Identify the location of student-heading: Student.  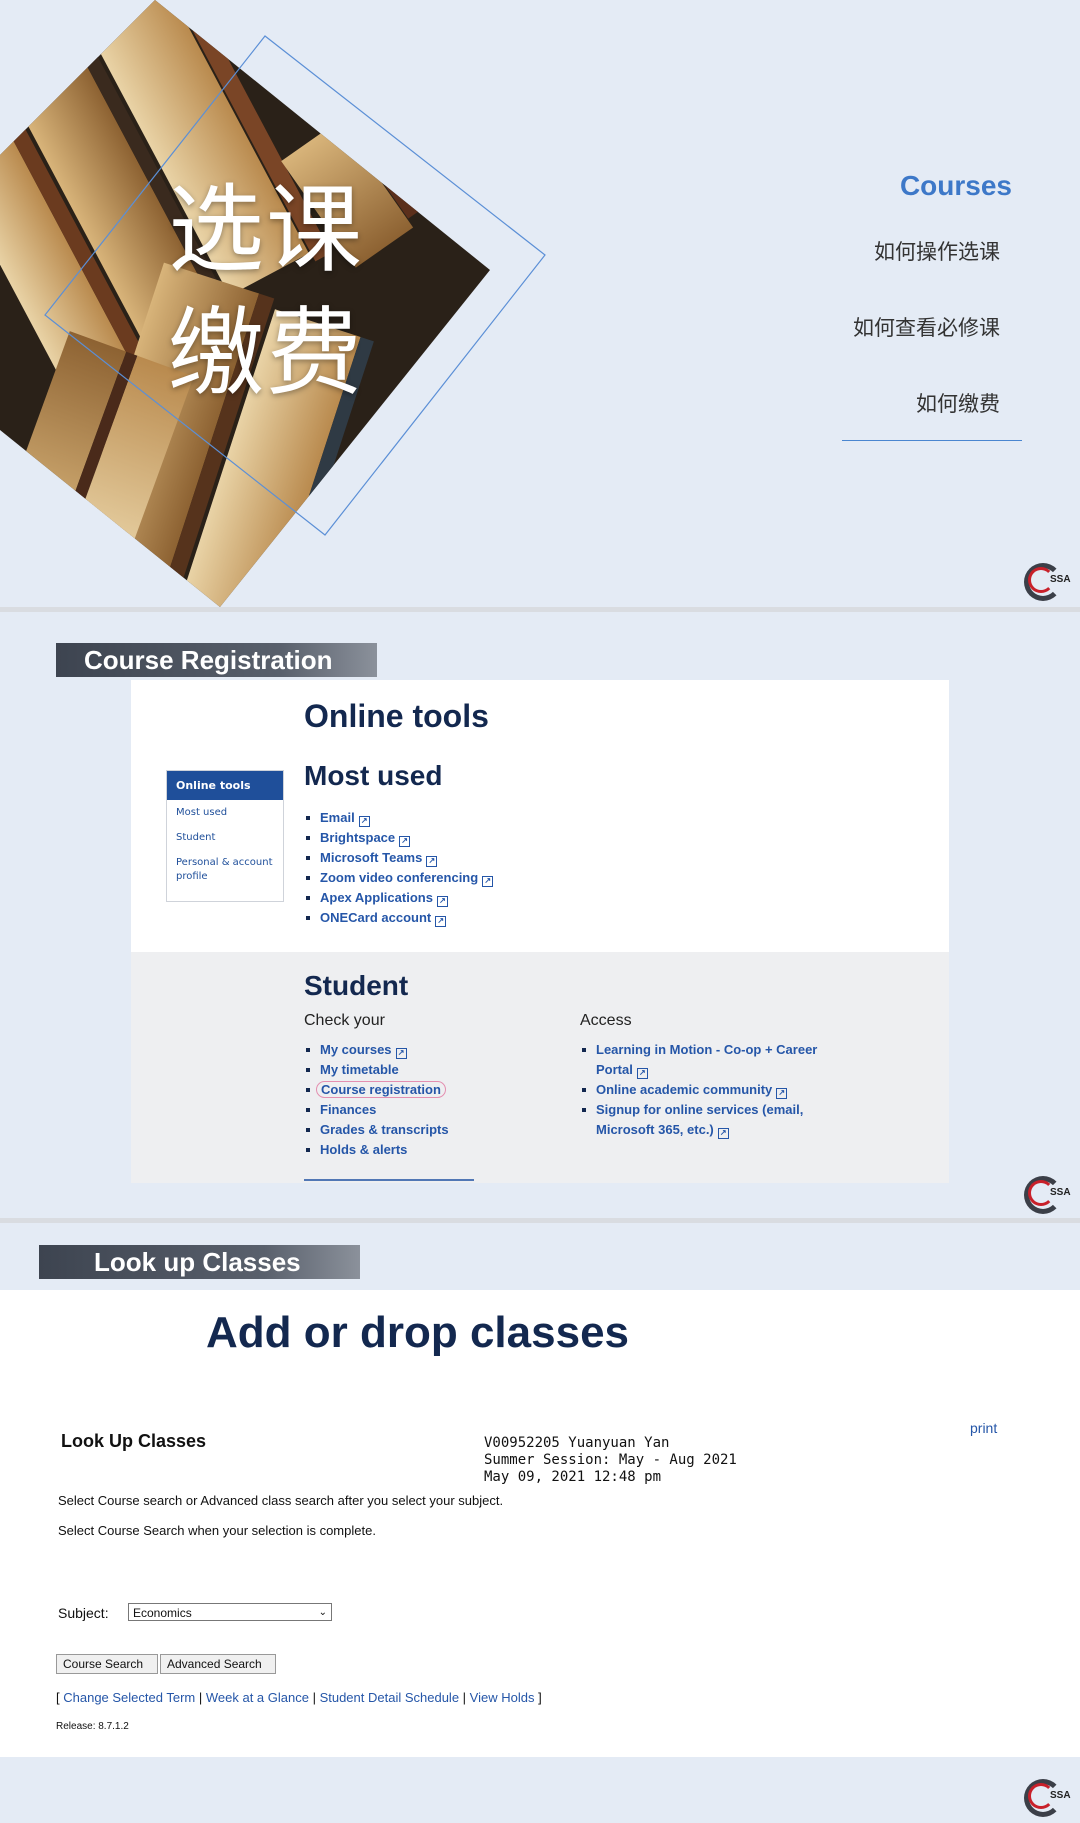
(356, 985).